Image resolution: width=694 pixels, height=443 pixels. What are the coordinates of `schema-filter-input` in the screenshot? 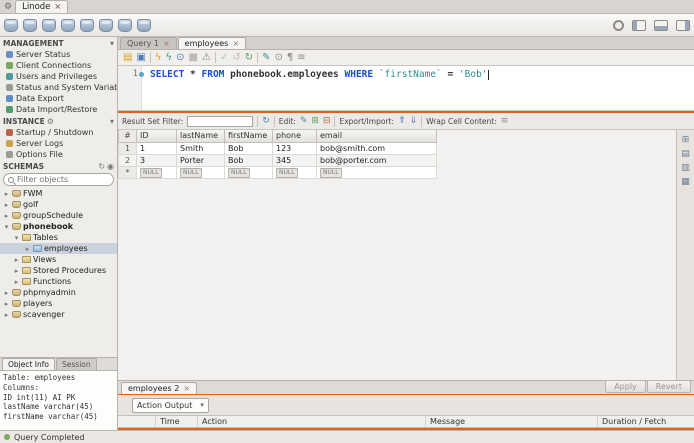 It's located at (57, 179).